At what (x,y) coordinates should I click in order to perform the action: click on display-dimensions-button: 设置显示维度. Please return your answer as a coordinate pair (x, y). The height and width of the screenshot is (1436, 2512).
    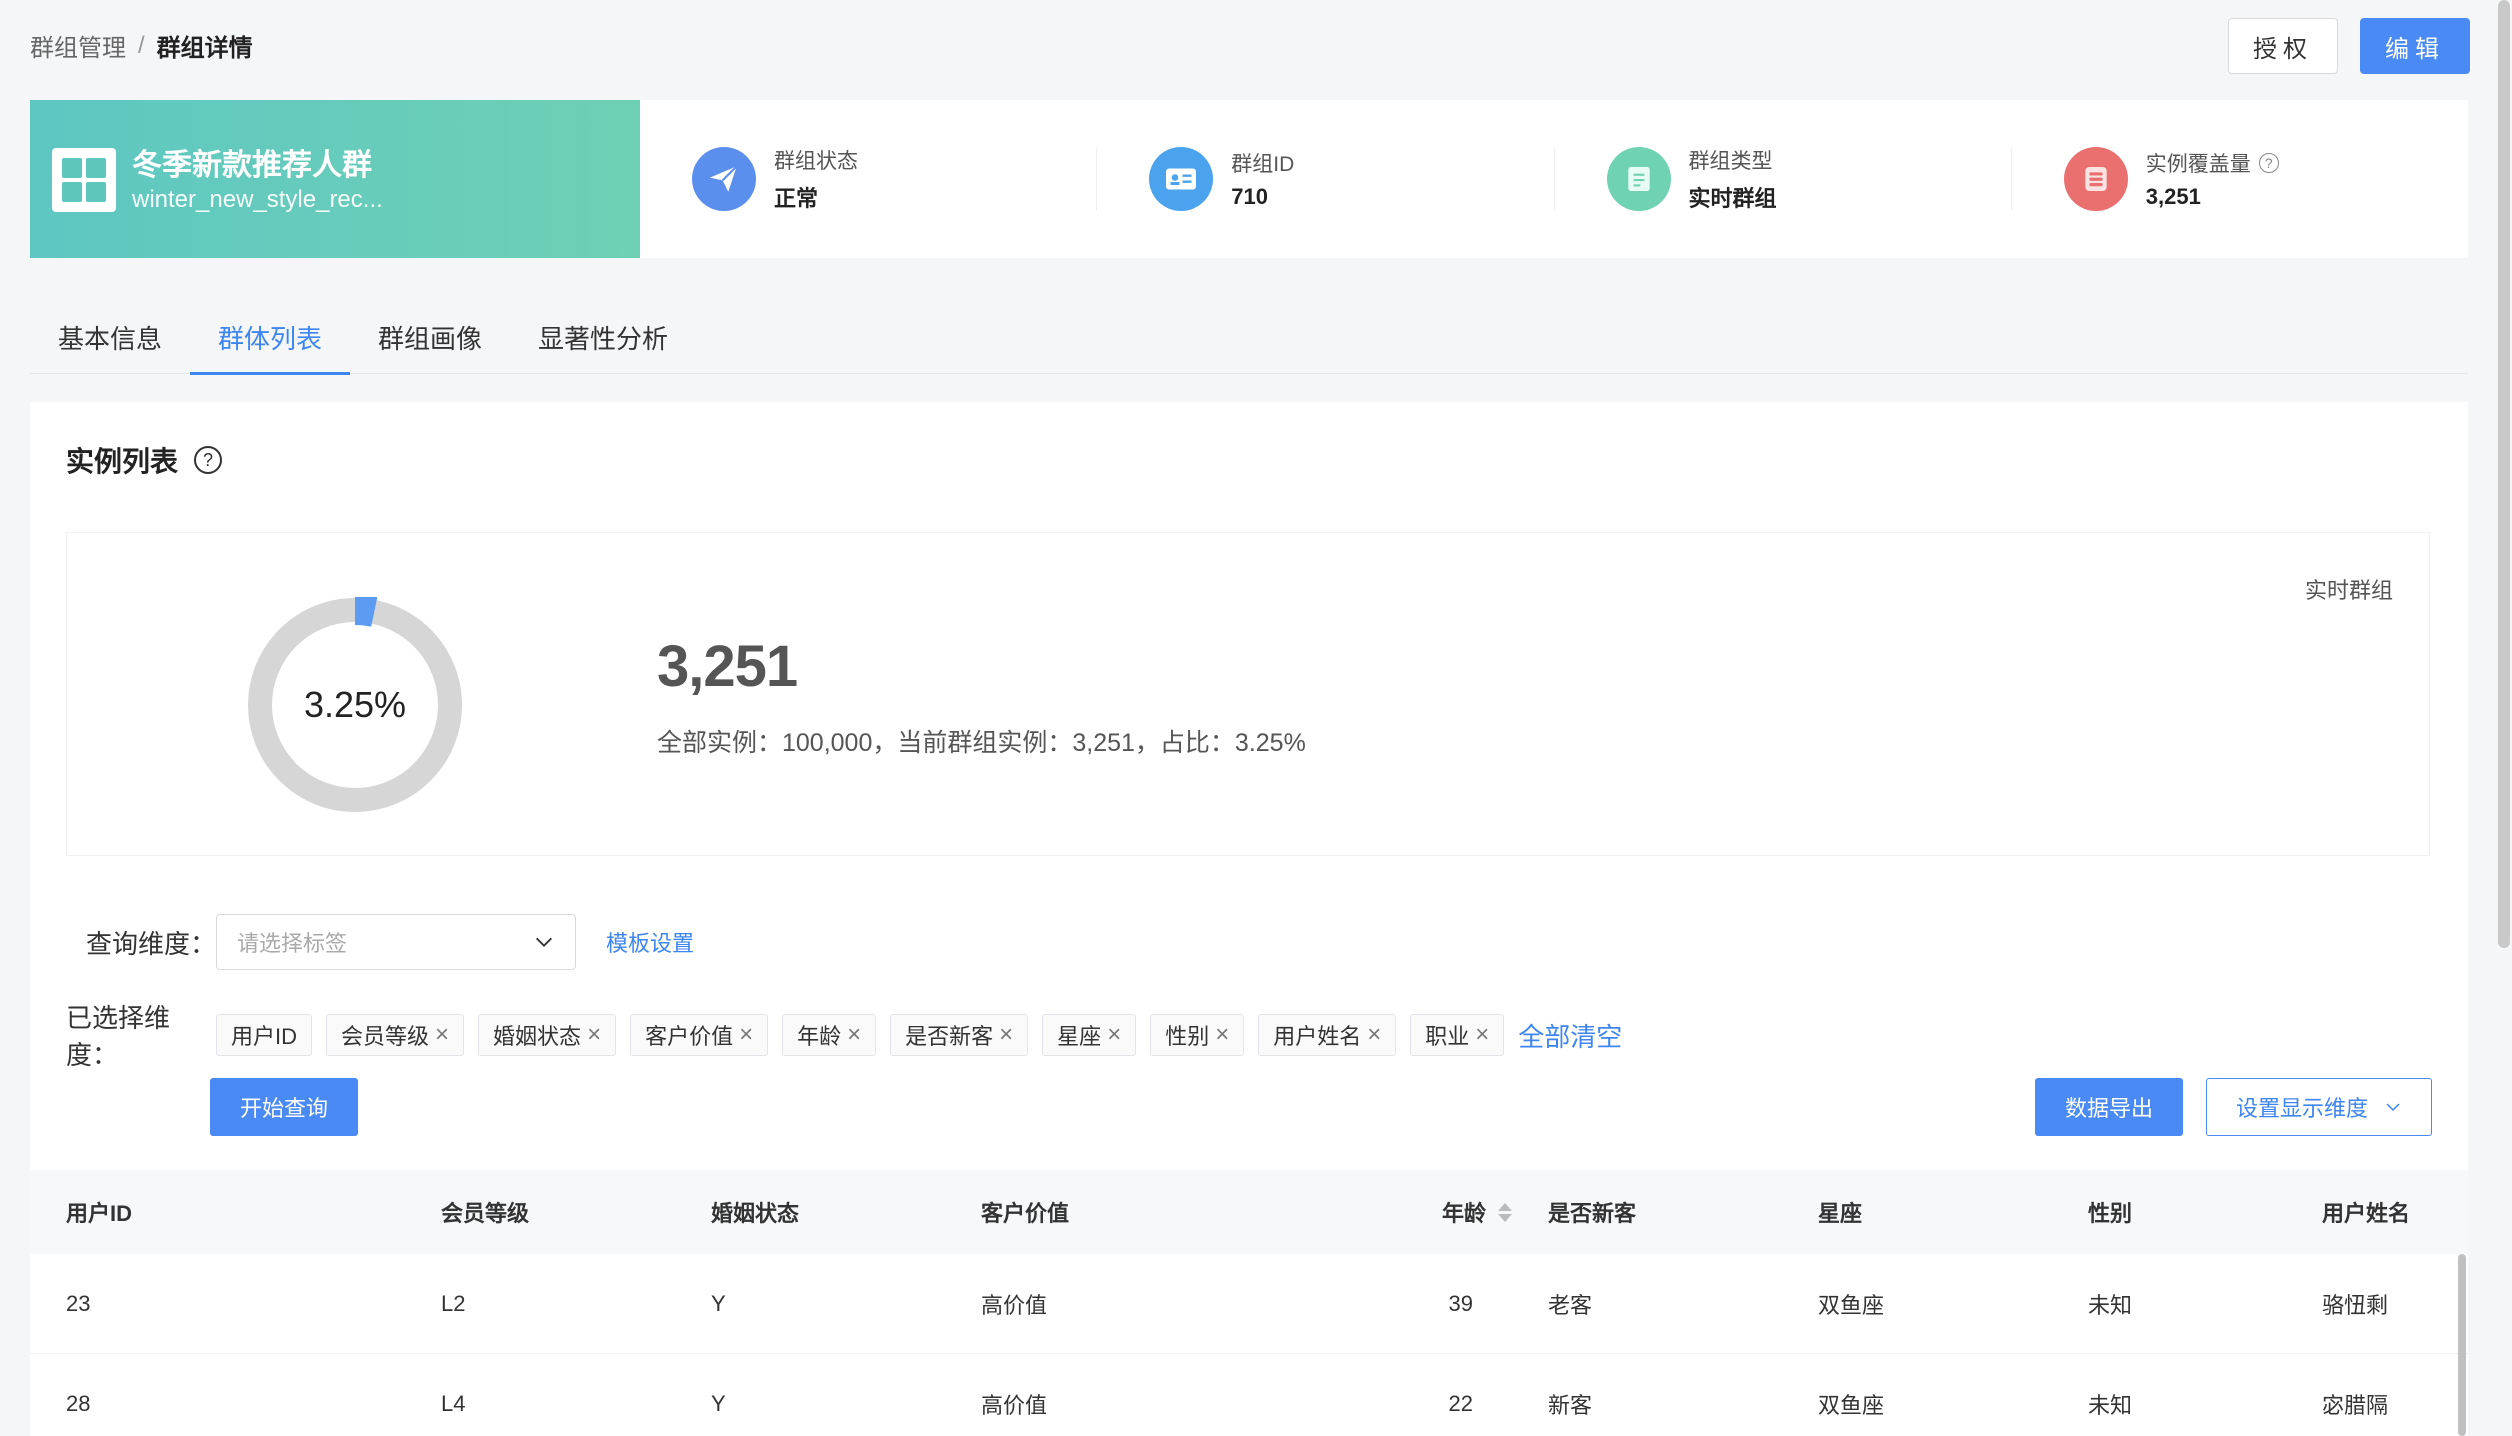
    Looking at the image, I should click on (2319, 1107).